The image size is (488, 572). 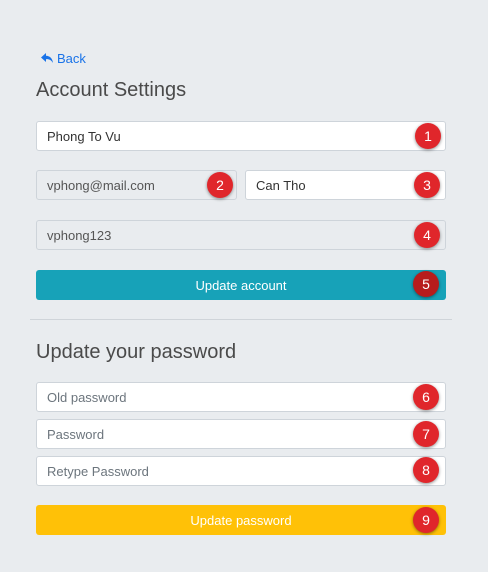 I want to click on username-field, so click(x=241, y=235).